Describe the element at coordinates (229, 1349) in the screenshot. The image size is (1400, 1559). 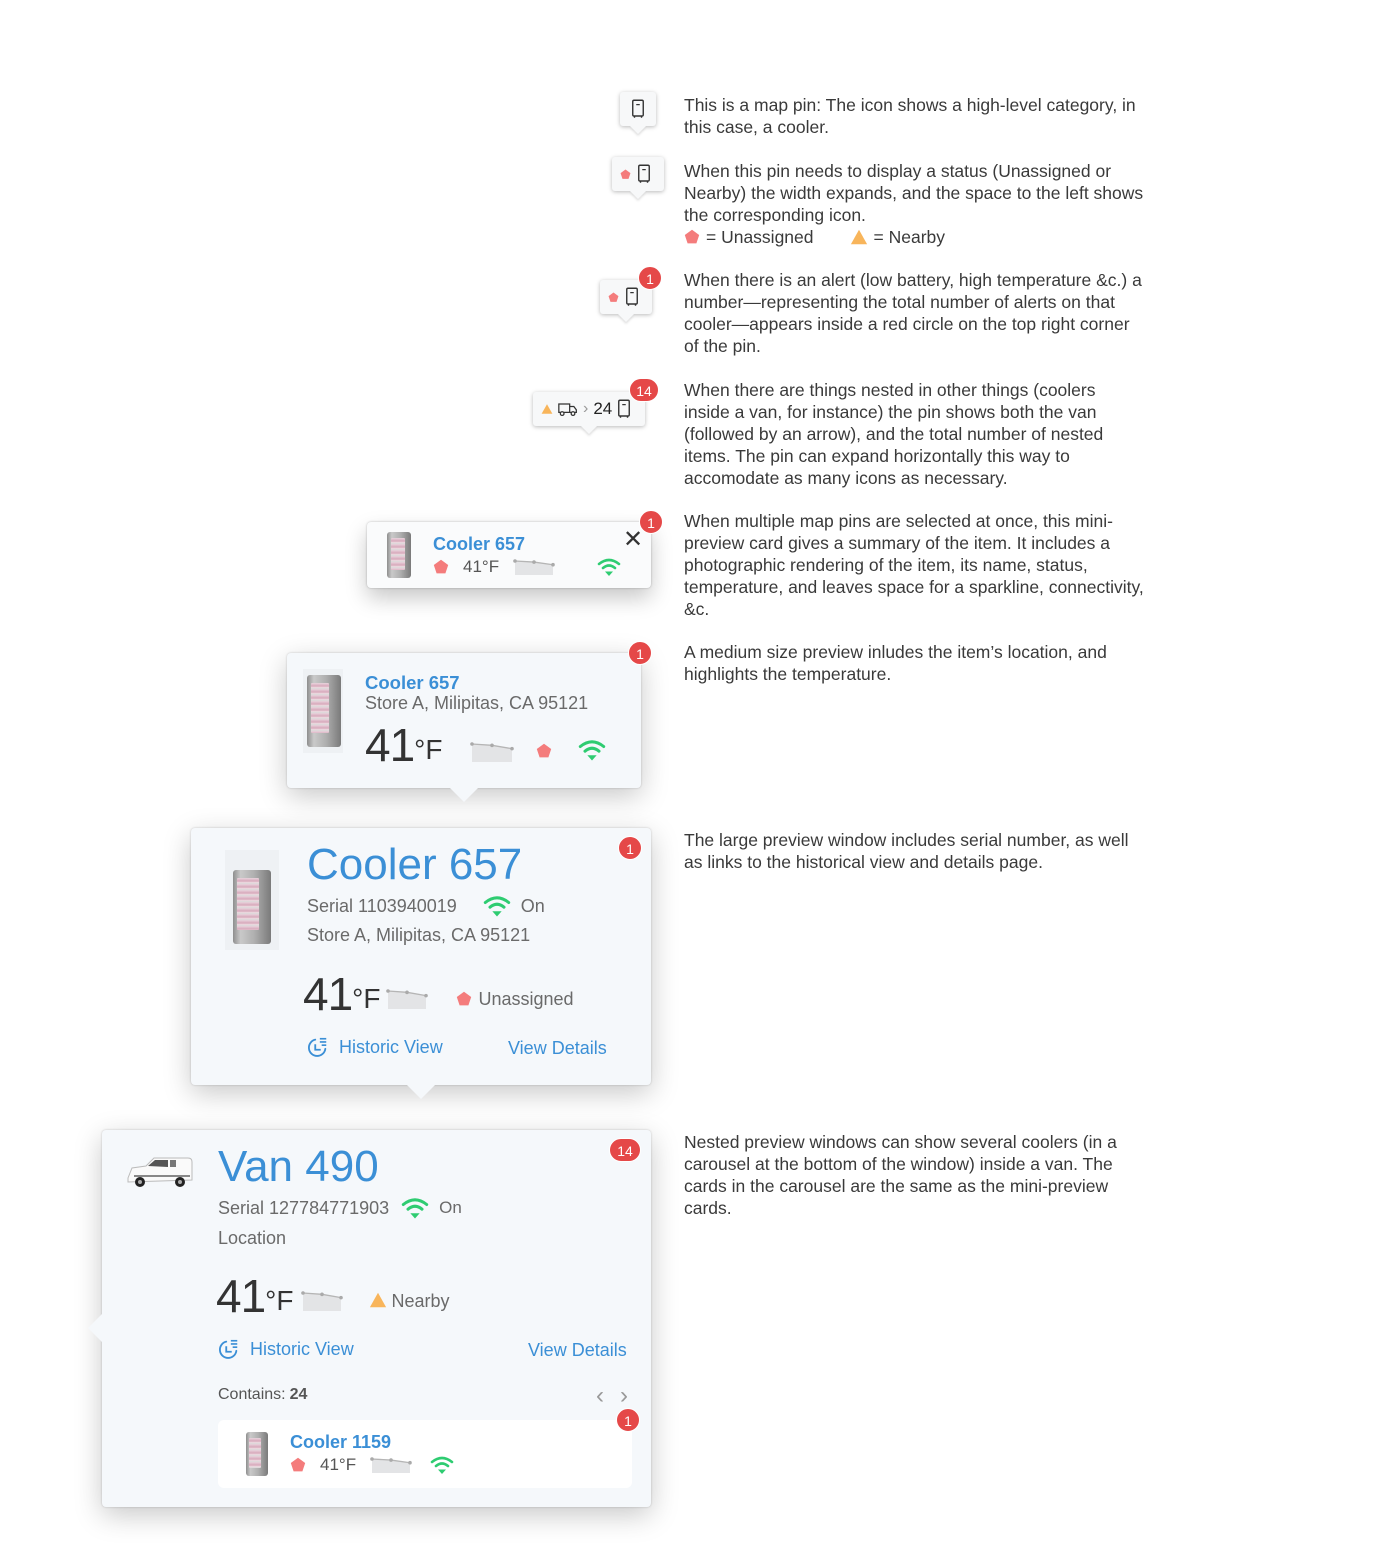
I see `history-icon` at that location.